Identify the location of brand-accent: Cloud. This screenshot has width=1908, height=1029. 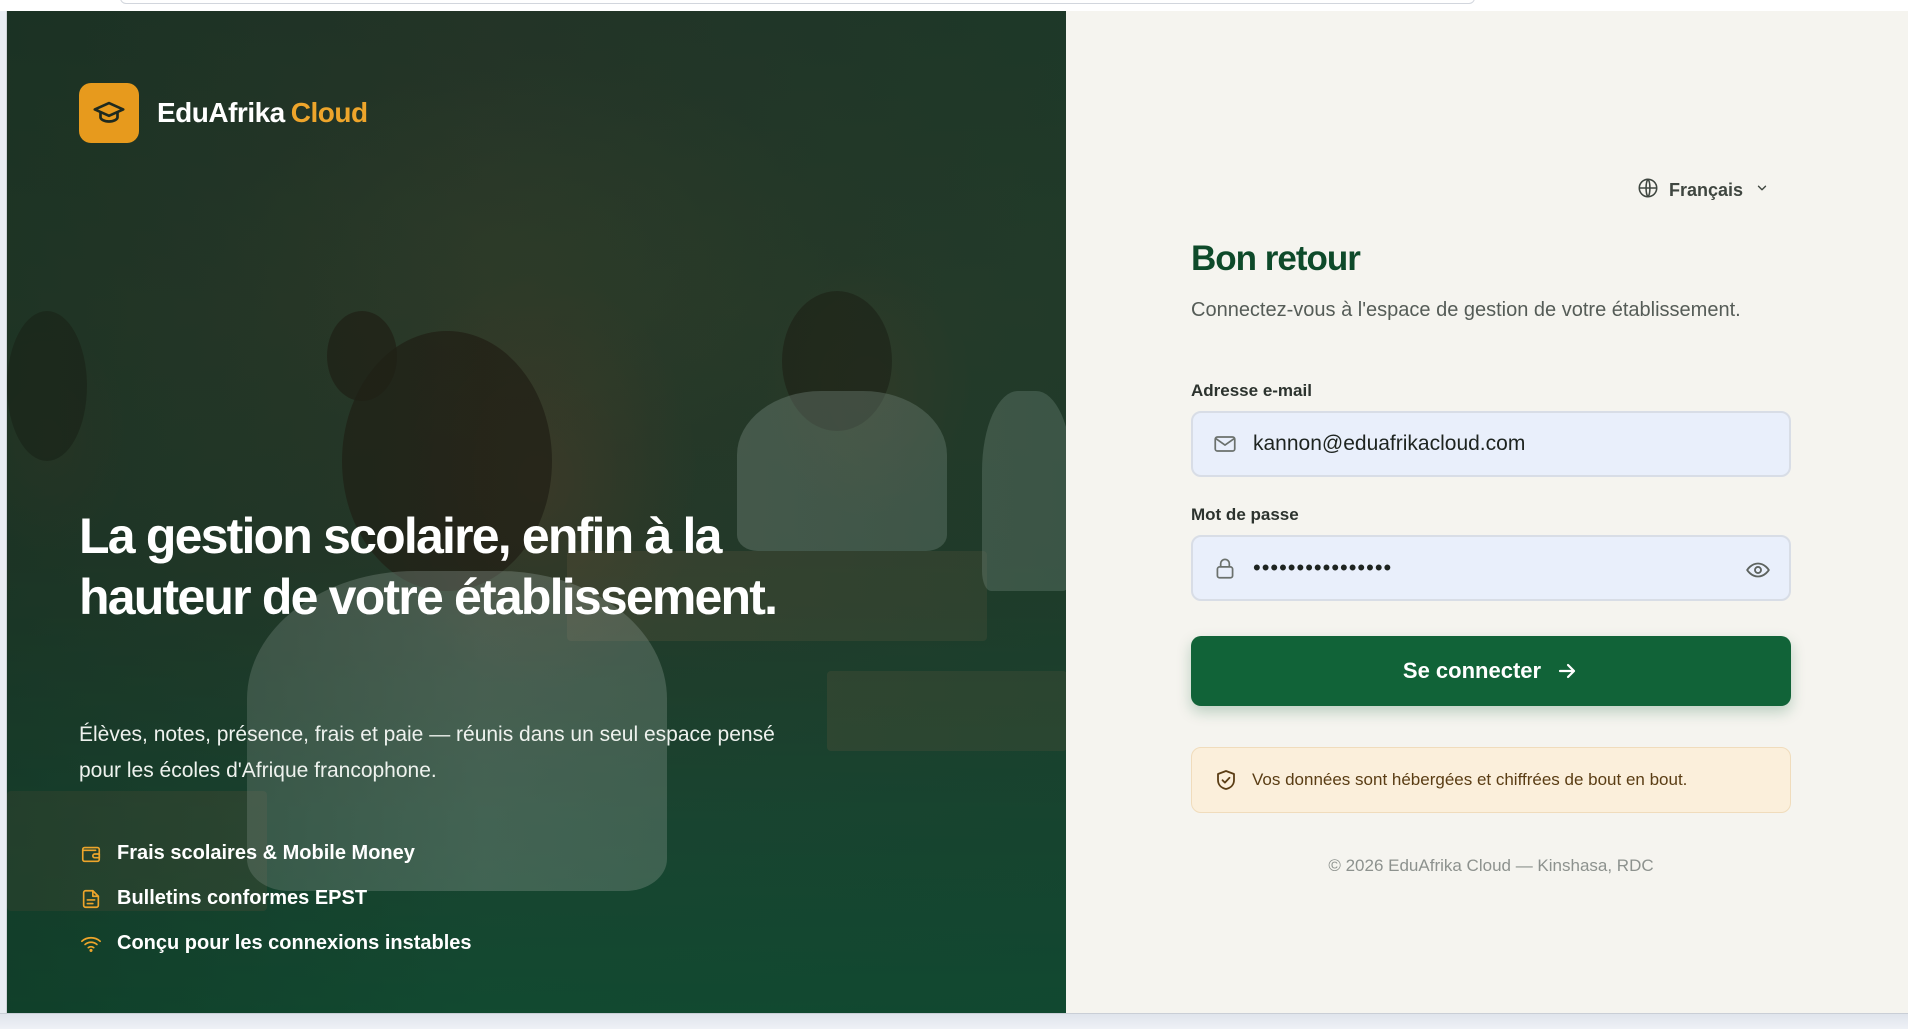
(329, 112).